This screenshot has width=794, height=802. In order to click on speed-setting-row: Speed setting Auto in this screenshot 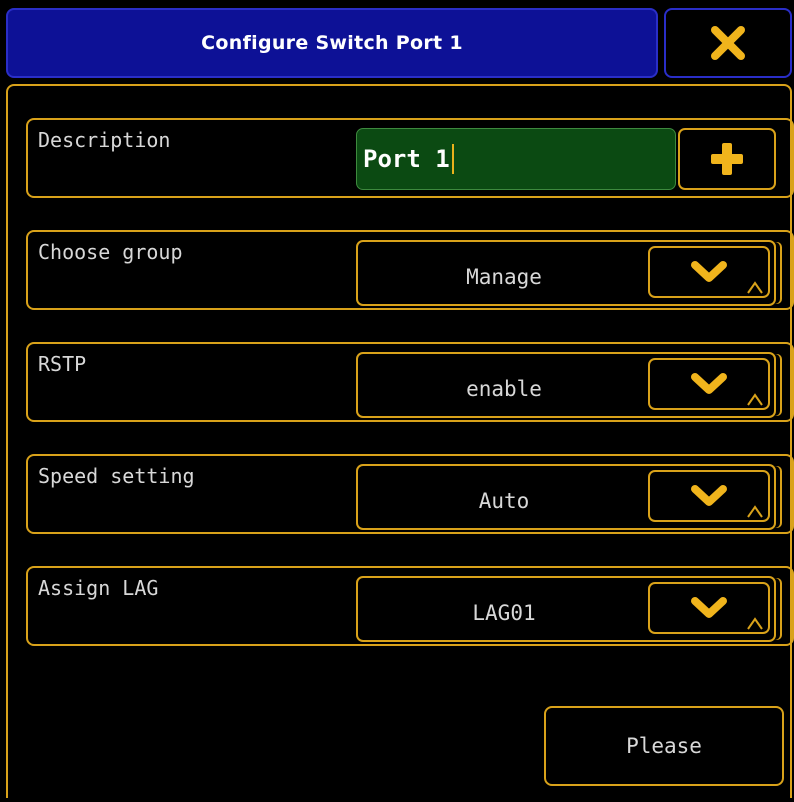, I will do `click(410, 494)`.